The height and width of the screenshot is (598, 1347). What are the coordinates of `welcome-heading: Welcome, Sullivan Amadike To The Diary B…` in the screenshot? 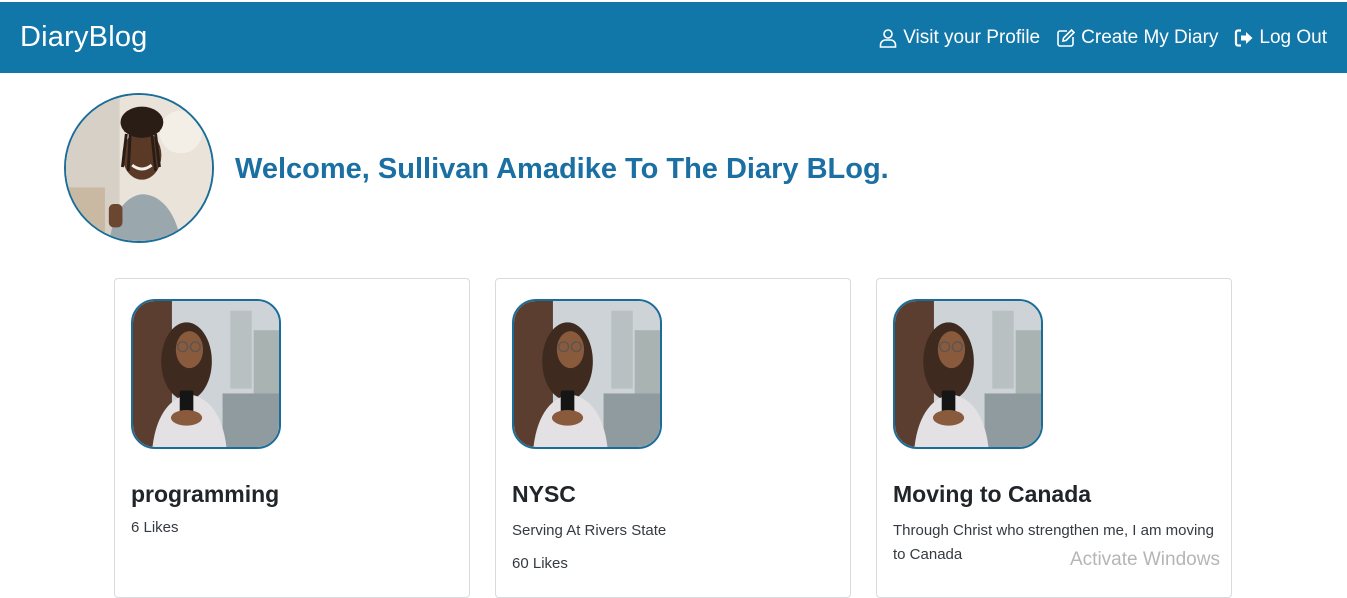 It's located at (562, 168).